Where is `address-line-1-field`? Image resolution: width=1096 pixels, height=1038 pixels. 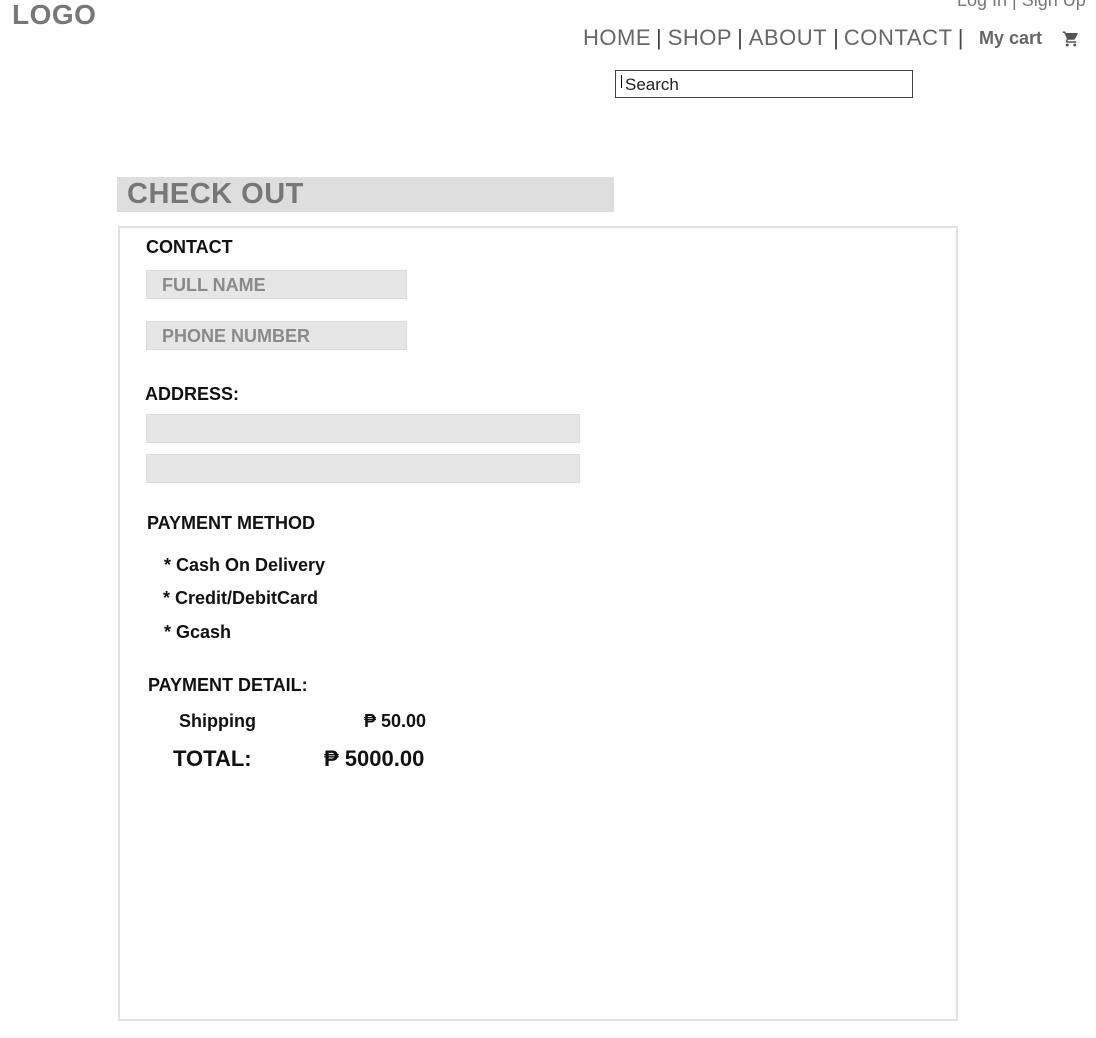 address-line-1-field is located at coordinates (363, 428).